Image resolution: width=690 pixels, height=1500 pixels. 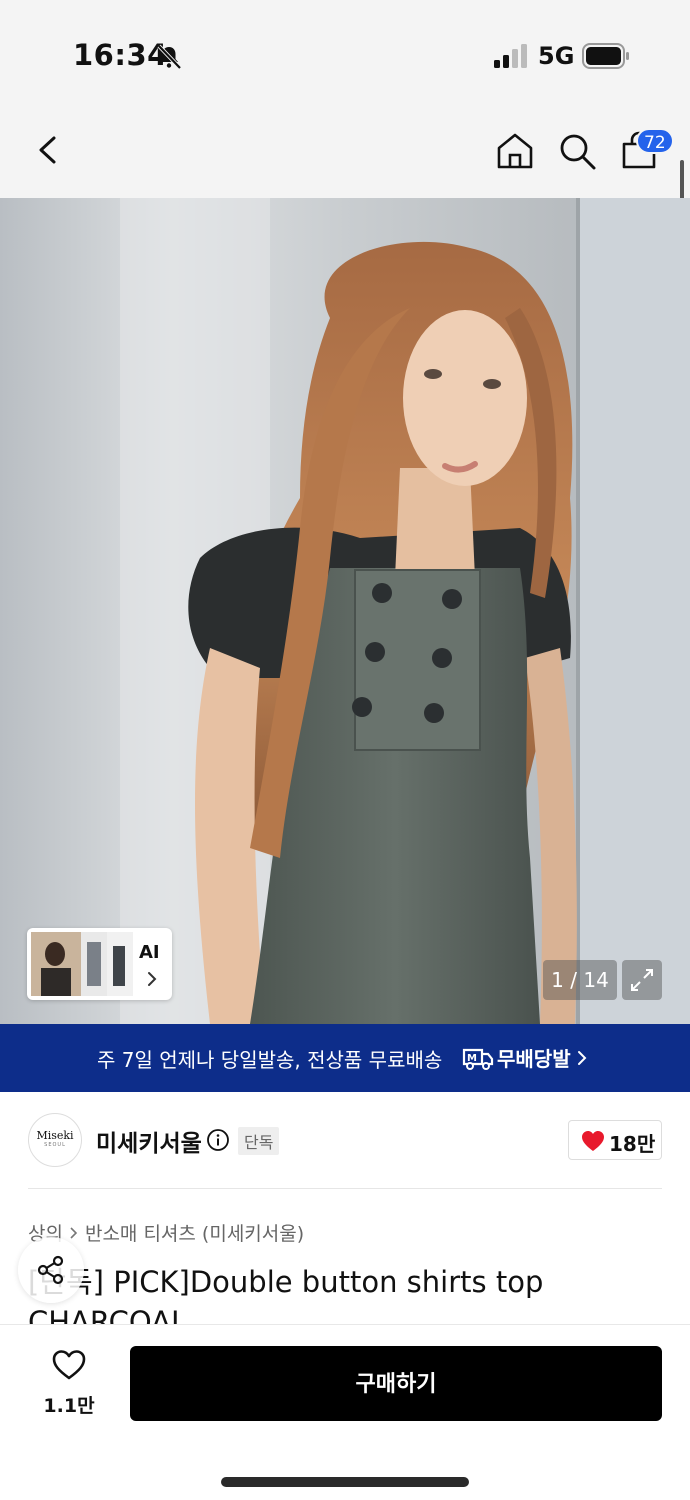 I want to click on battery-icon, so click(x=605, y=56).